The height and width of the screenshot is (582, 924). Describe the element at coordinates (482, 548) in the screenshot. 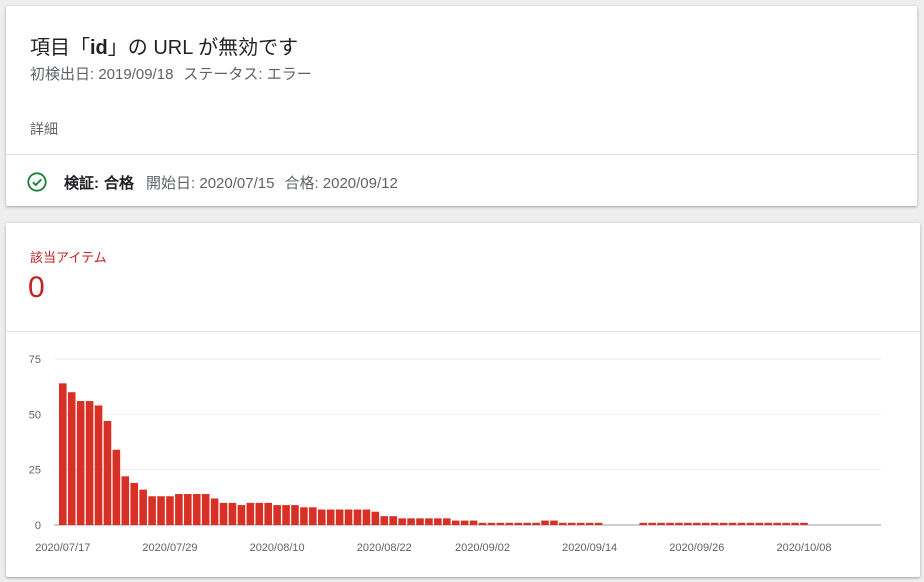

I see `x-tick-label: 2020/09/02` at that location.